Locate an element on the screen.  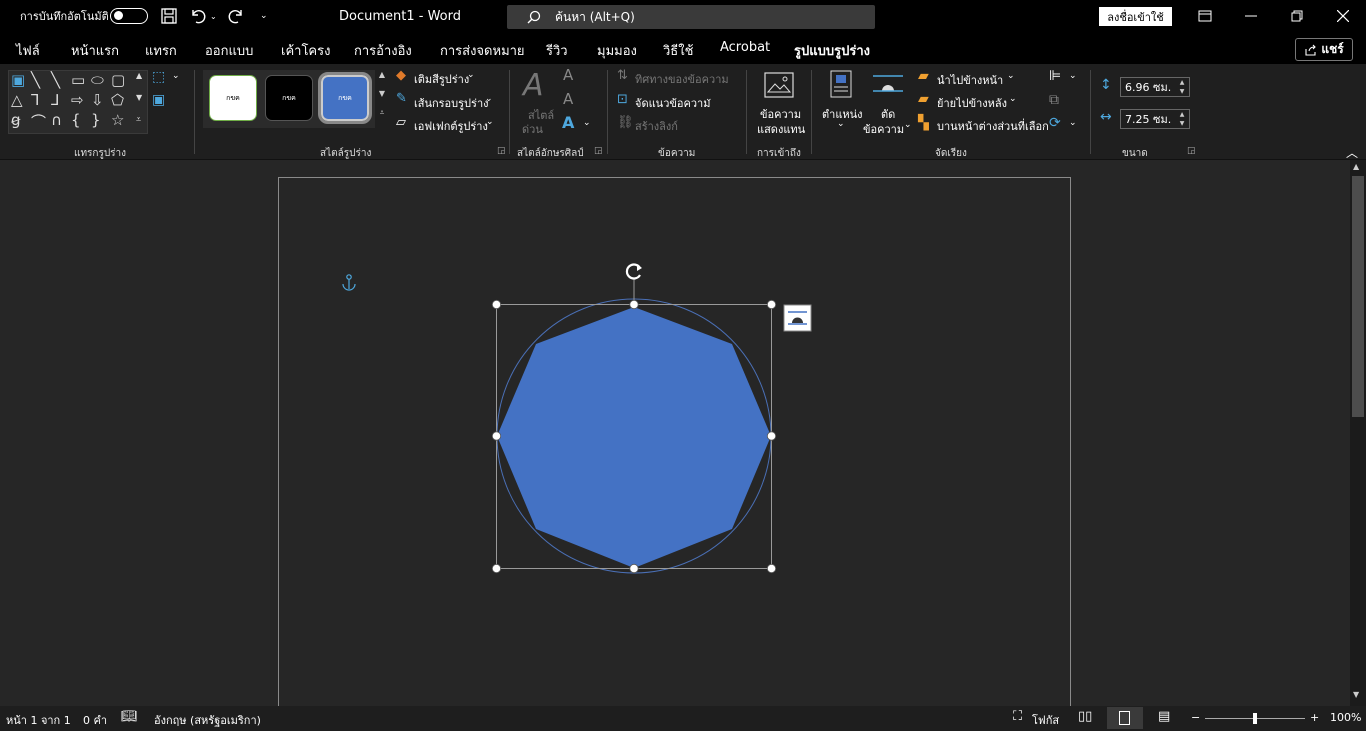
left-brace-shape-icon: { is located at coordinates (76, 120).